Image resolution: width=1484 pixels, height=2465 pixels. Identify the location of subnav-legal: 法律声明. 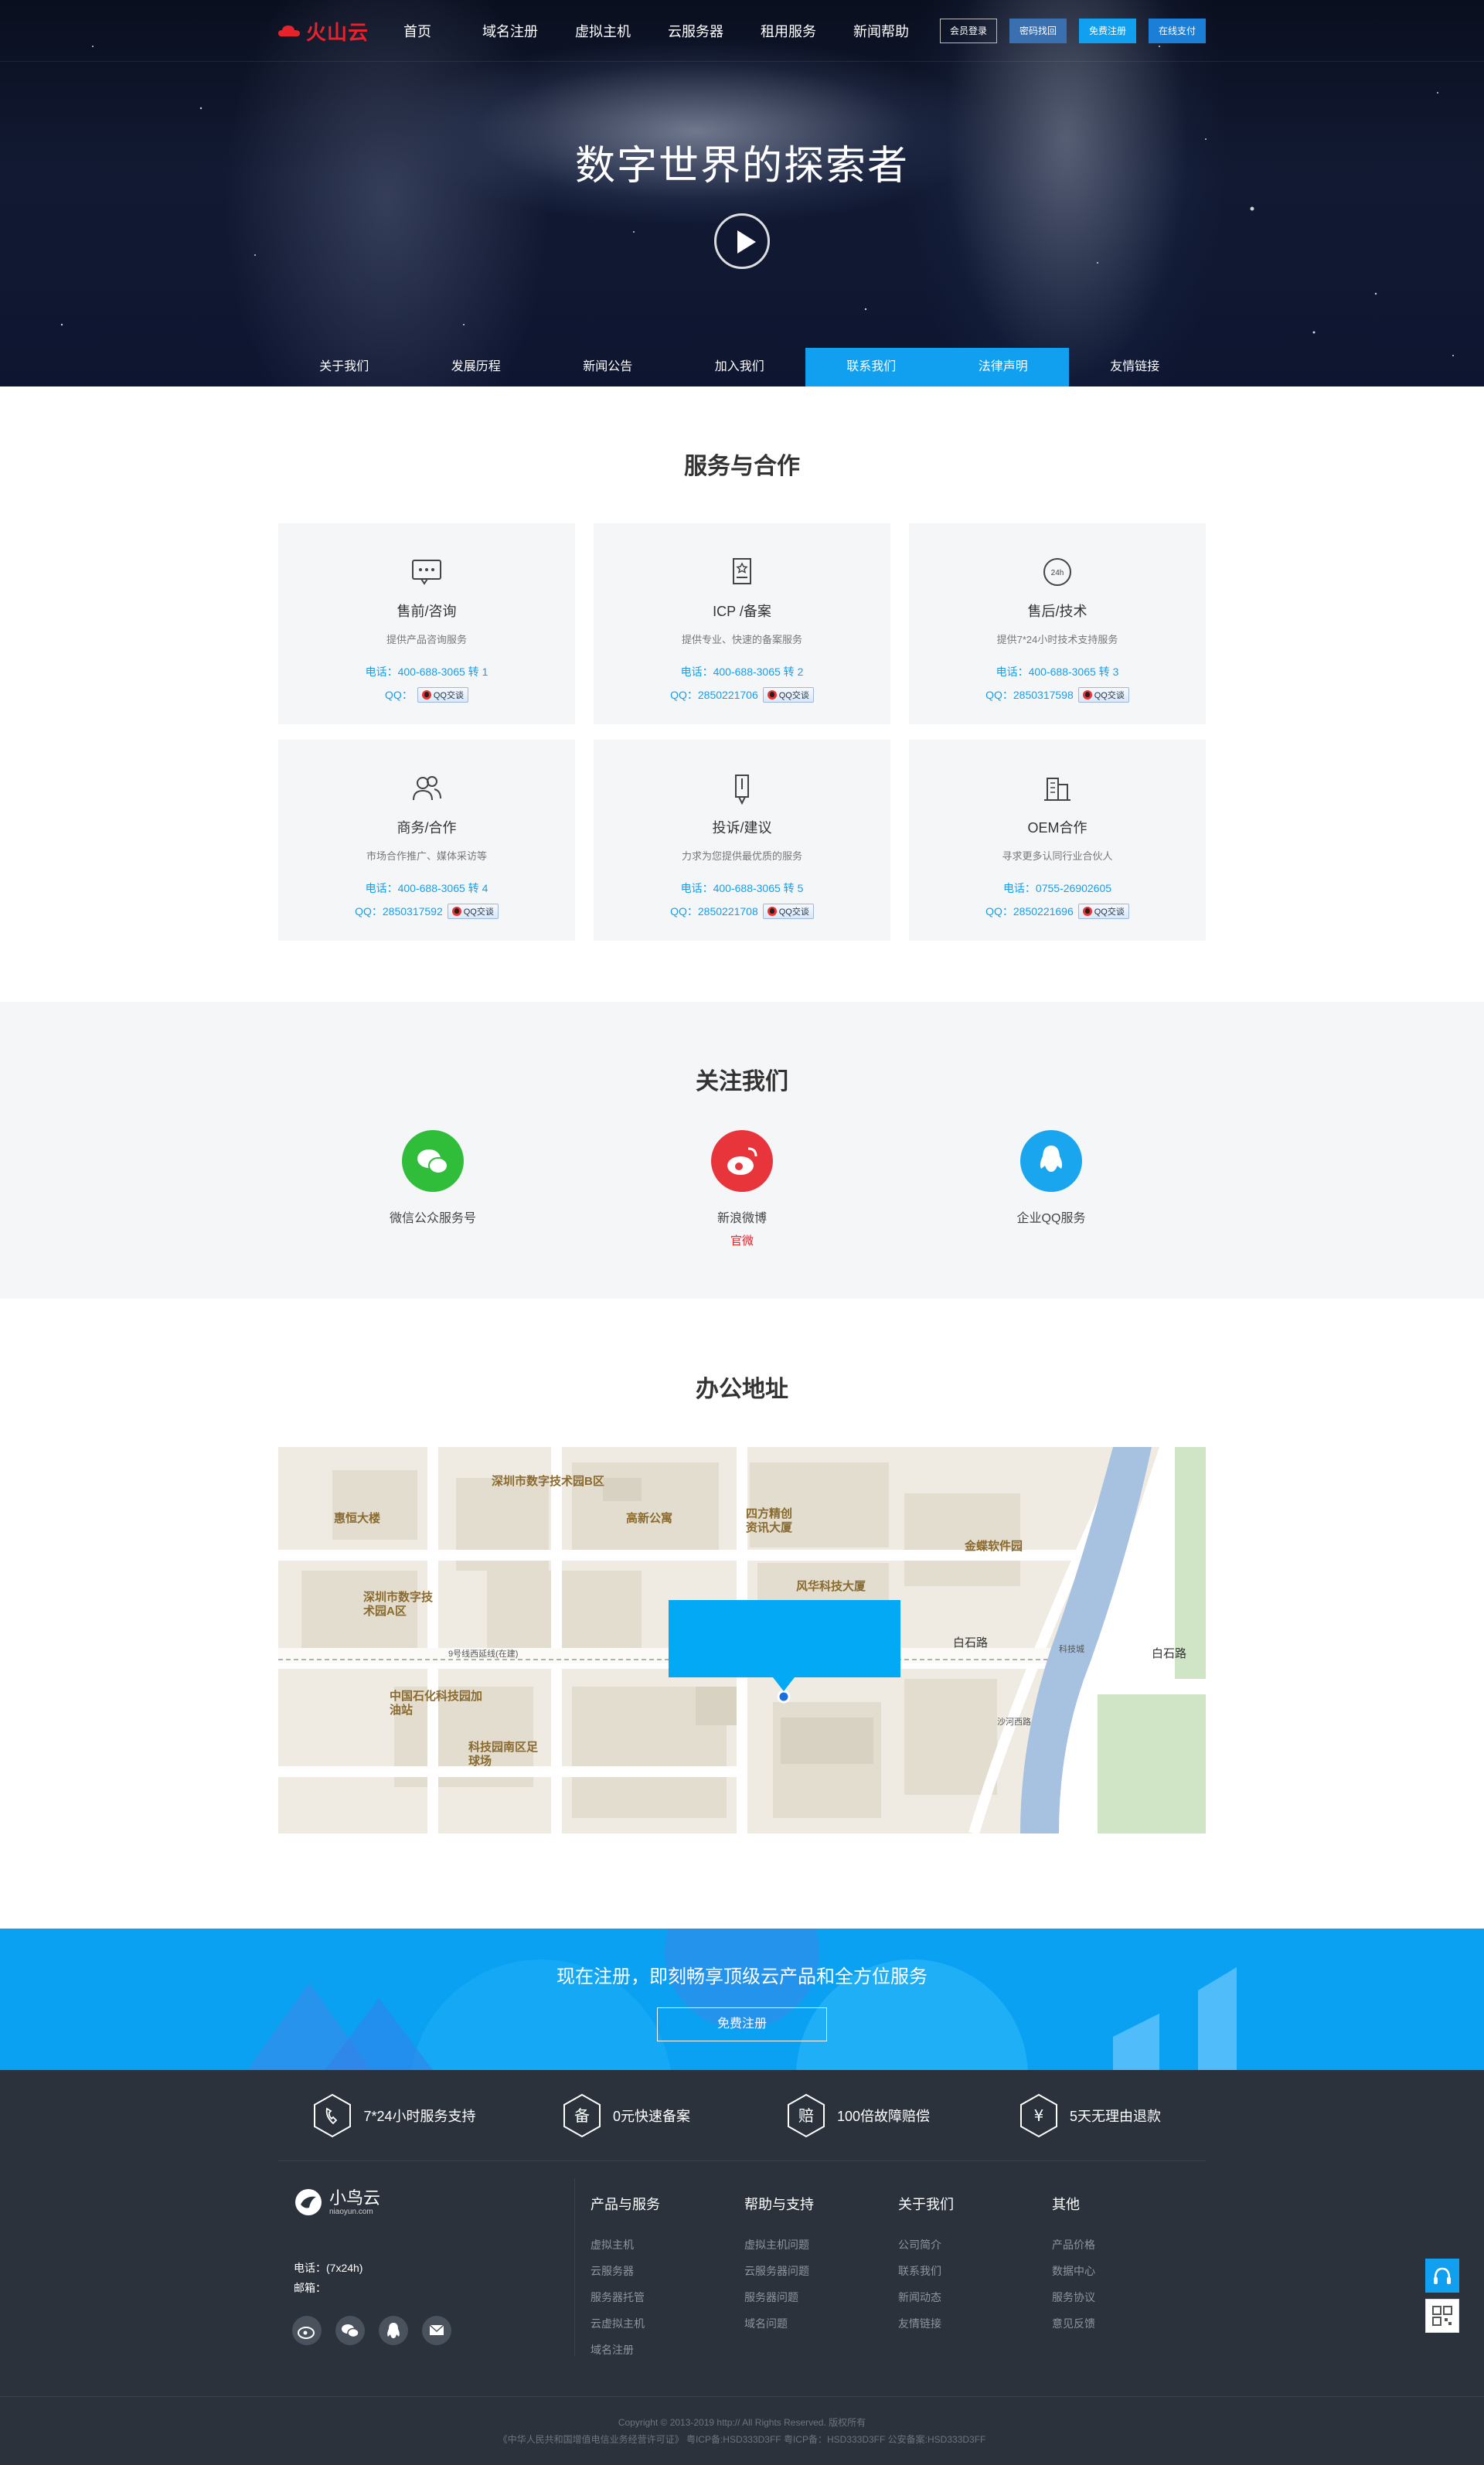
(1003, 367).